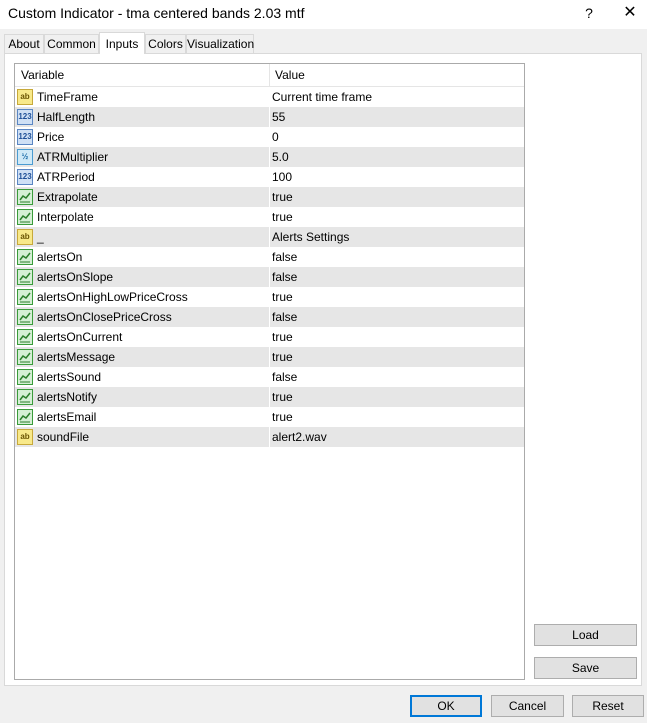 The width and height of the screenshot is (647, 723). What do you see at coordinates (280, 157) in the screenshot?
I see `variable-value: 5.0` at bounding box center [280, 157].